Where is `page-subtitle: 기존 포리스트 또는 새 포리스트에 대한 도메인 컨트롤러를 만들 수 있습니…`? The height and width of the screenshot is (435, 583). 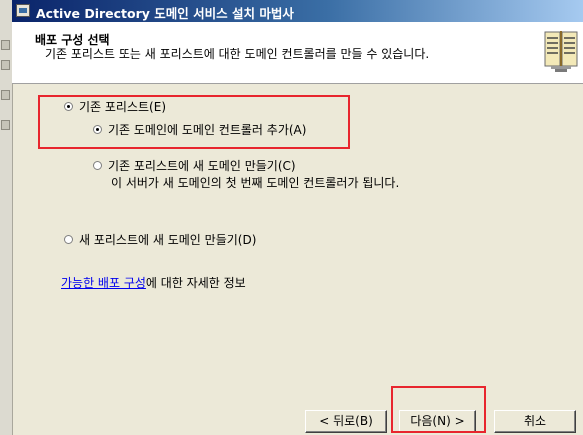
page-subtitle: 기존 포리스트 또는 새 포리스트에 대한 도메인 컨트롤러를 만들 수 있습니… is located at coordinates (237, 54).